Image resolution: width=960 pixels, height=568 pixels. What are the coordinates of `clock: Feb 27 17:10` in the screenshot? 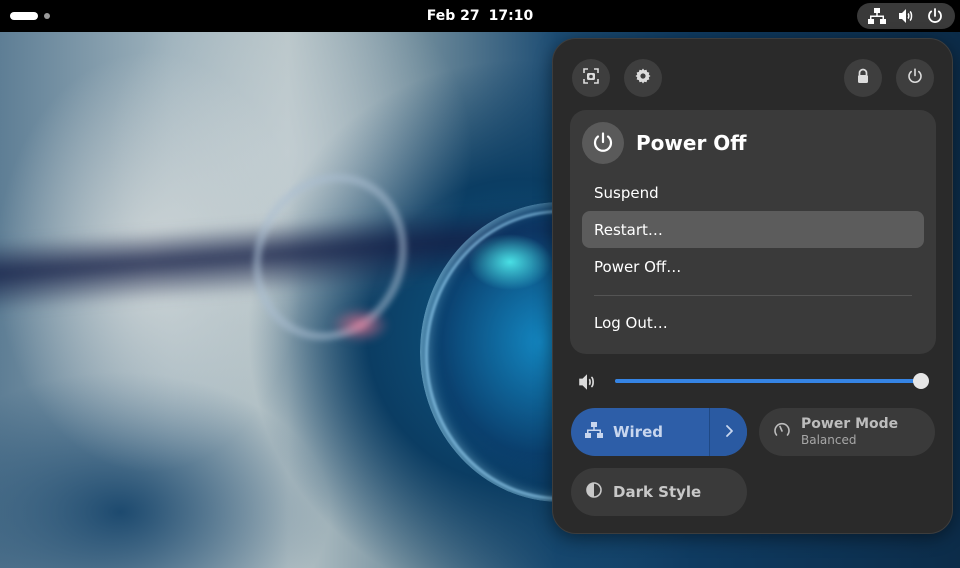 It's located at (480, 16).